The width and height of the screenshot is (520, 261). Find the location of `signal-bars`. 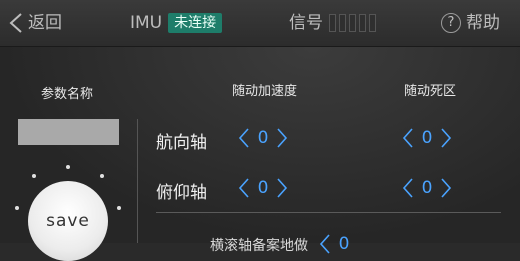

signal-bars is located at coordinates (352, 23).